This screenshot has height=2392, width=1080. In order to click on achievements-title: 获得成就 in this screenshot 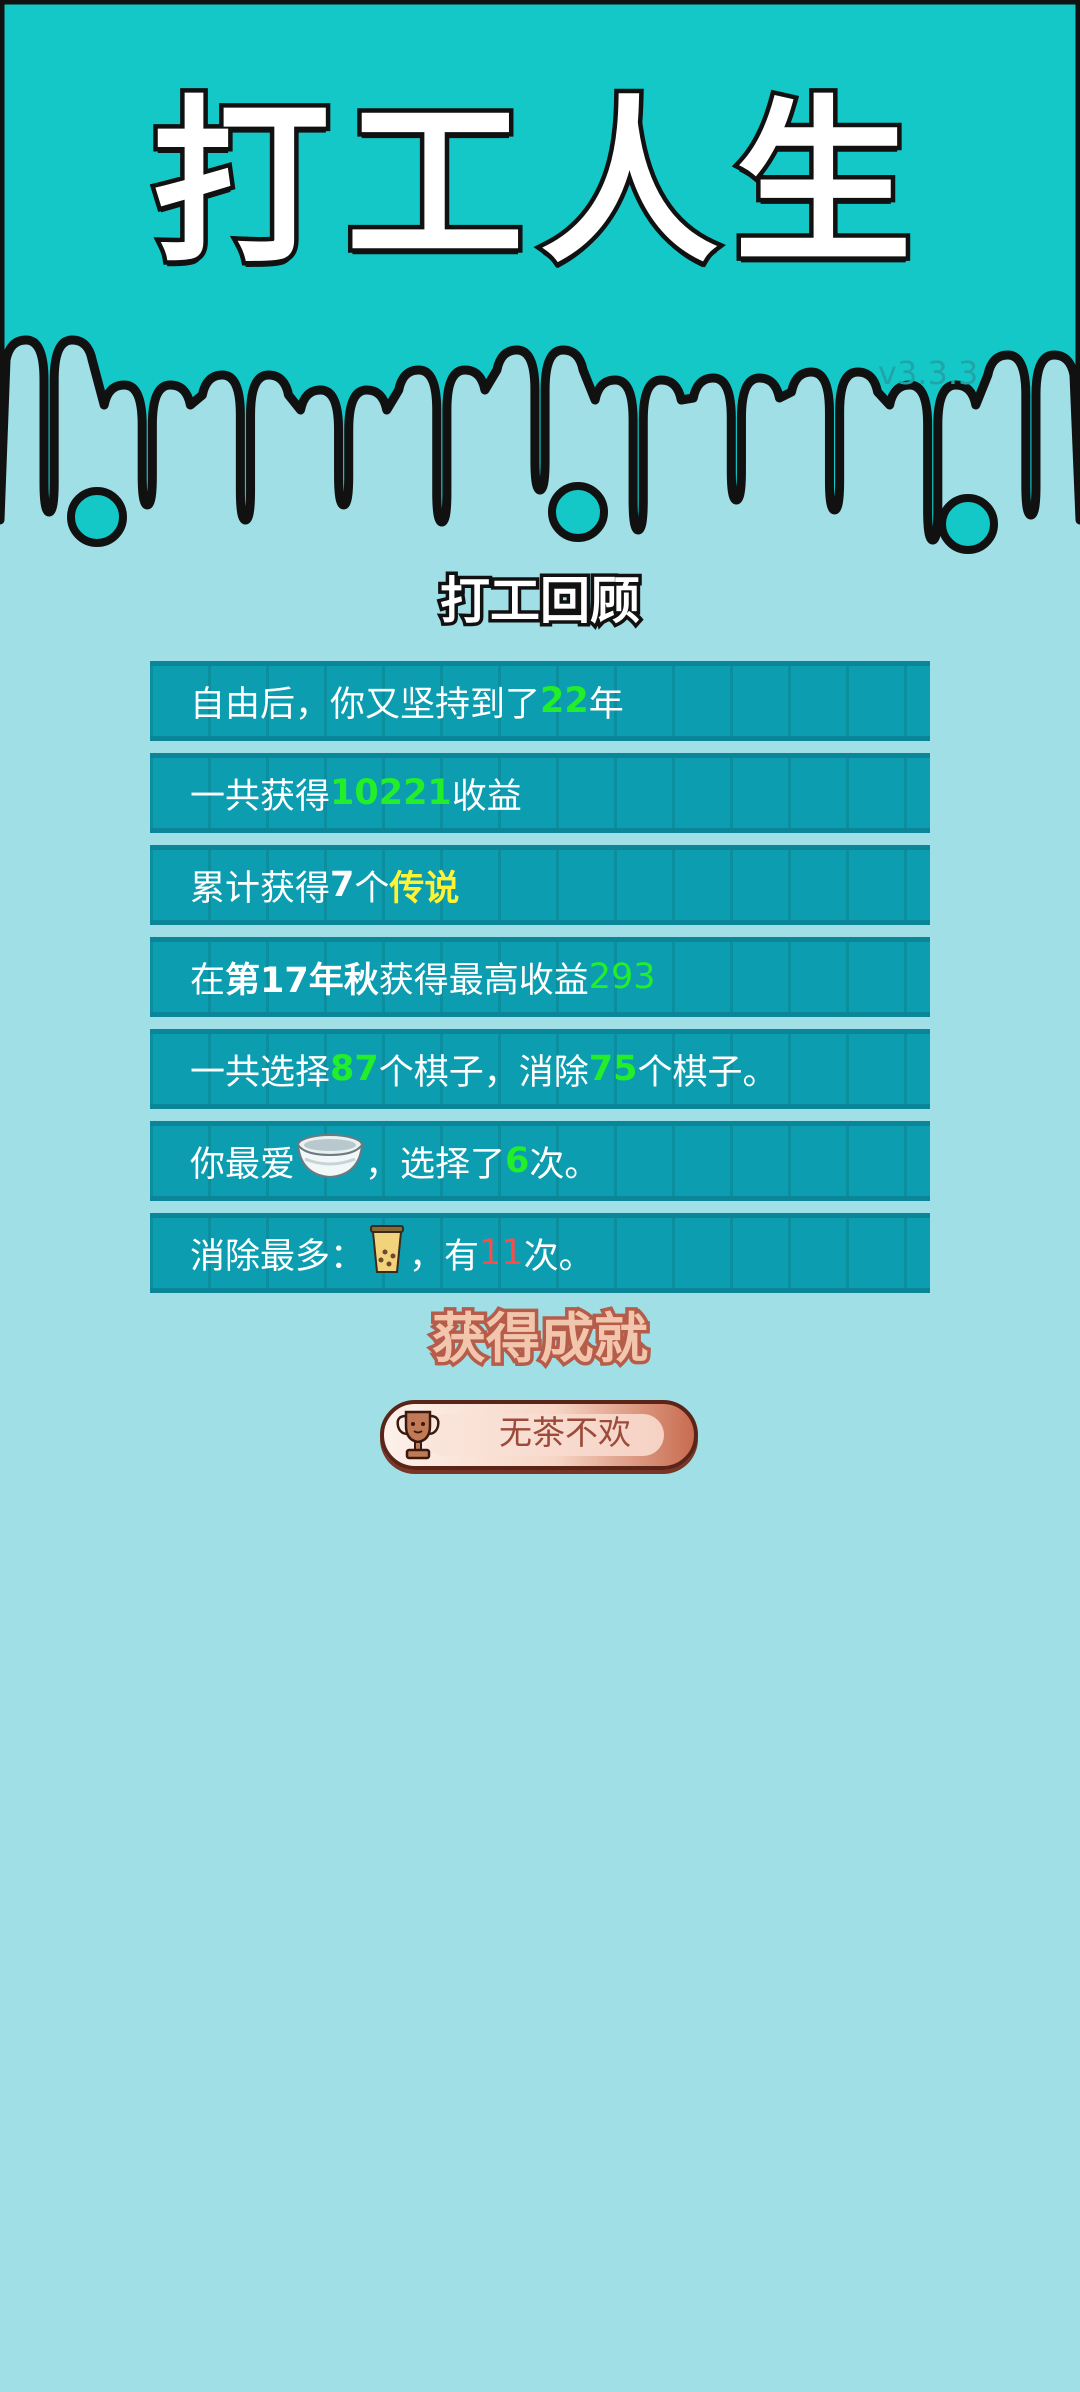, I will do `click(540, 1338)`.